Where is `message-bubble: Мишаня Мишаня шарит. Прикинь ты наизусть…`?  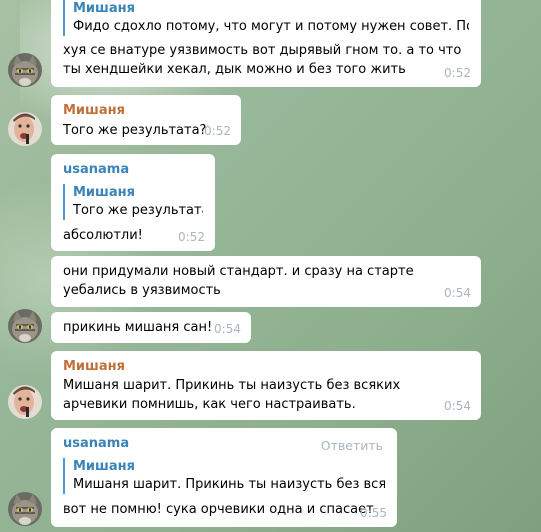 message-bubble: Мишаня Мишаня шарит. Прикинь ты наизусть… is located at coordinates (266, 385).